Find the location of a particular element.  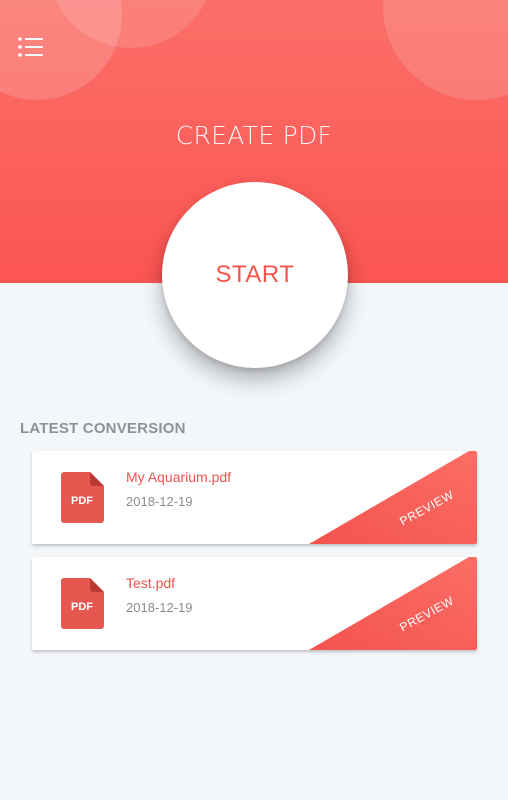

menu-button is located at coordinates (32, 49).